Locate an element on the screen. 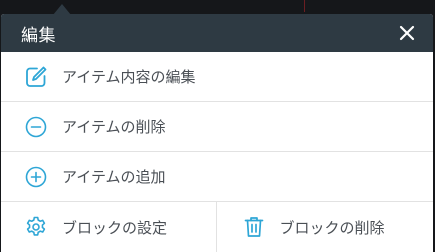 Image resolution: width=435 pixels, height=252 pixels. edit-item-label: アイテム内容の編集 is located at coordinates (129, 77).